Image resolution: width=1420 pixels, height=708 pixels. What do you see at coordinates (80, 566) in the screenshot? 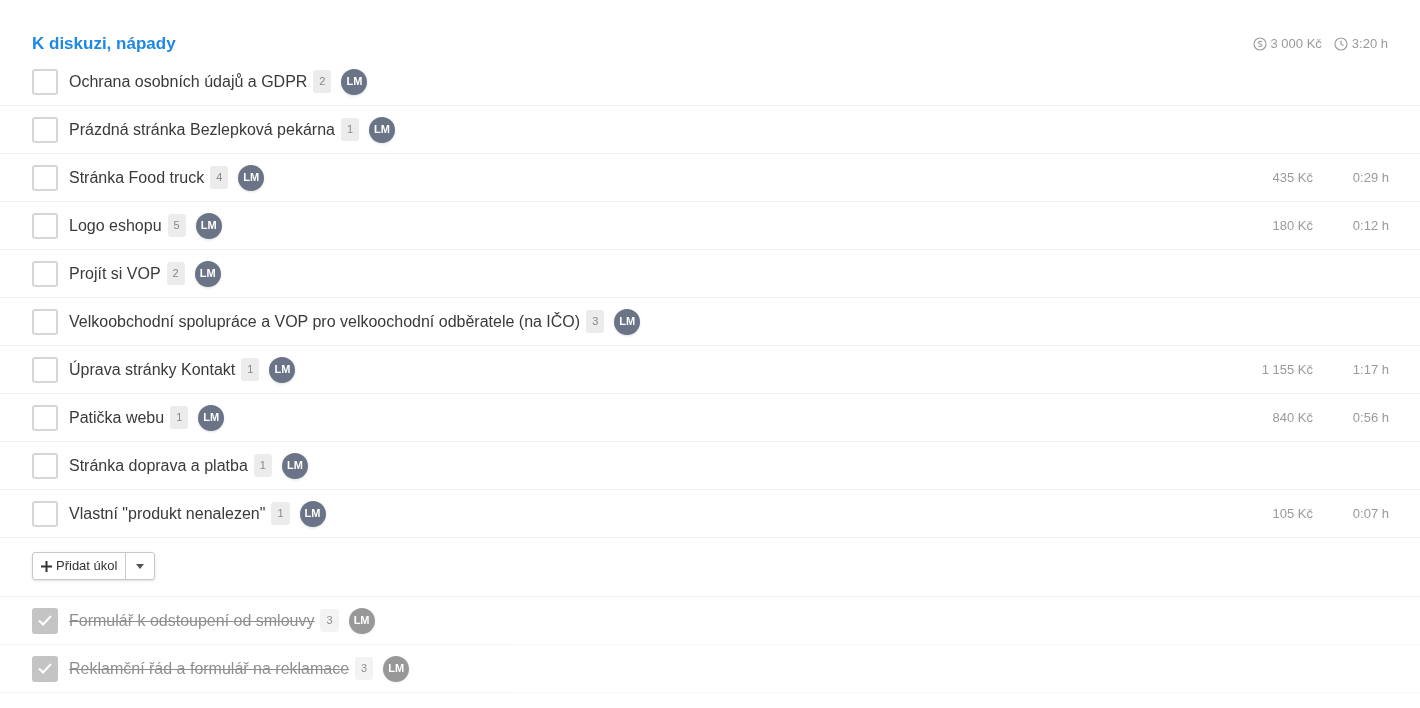
I see `add-task-button: Přidat úkol` at bounding box center [80, 566].